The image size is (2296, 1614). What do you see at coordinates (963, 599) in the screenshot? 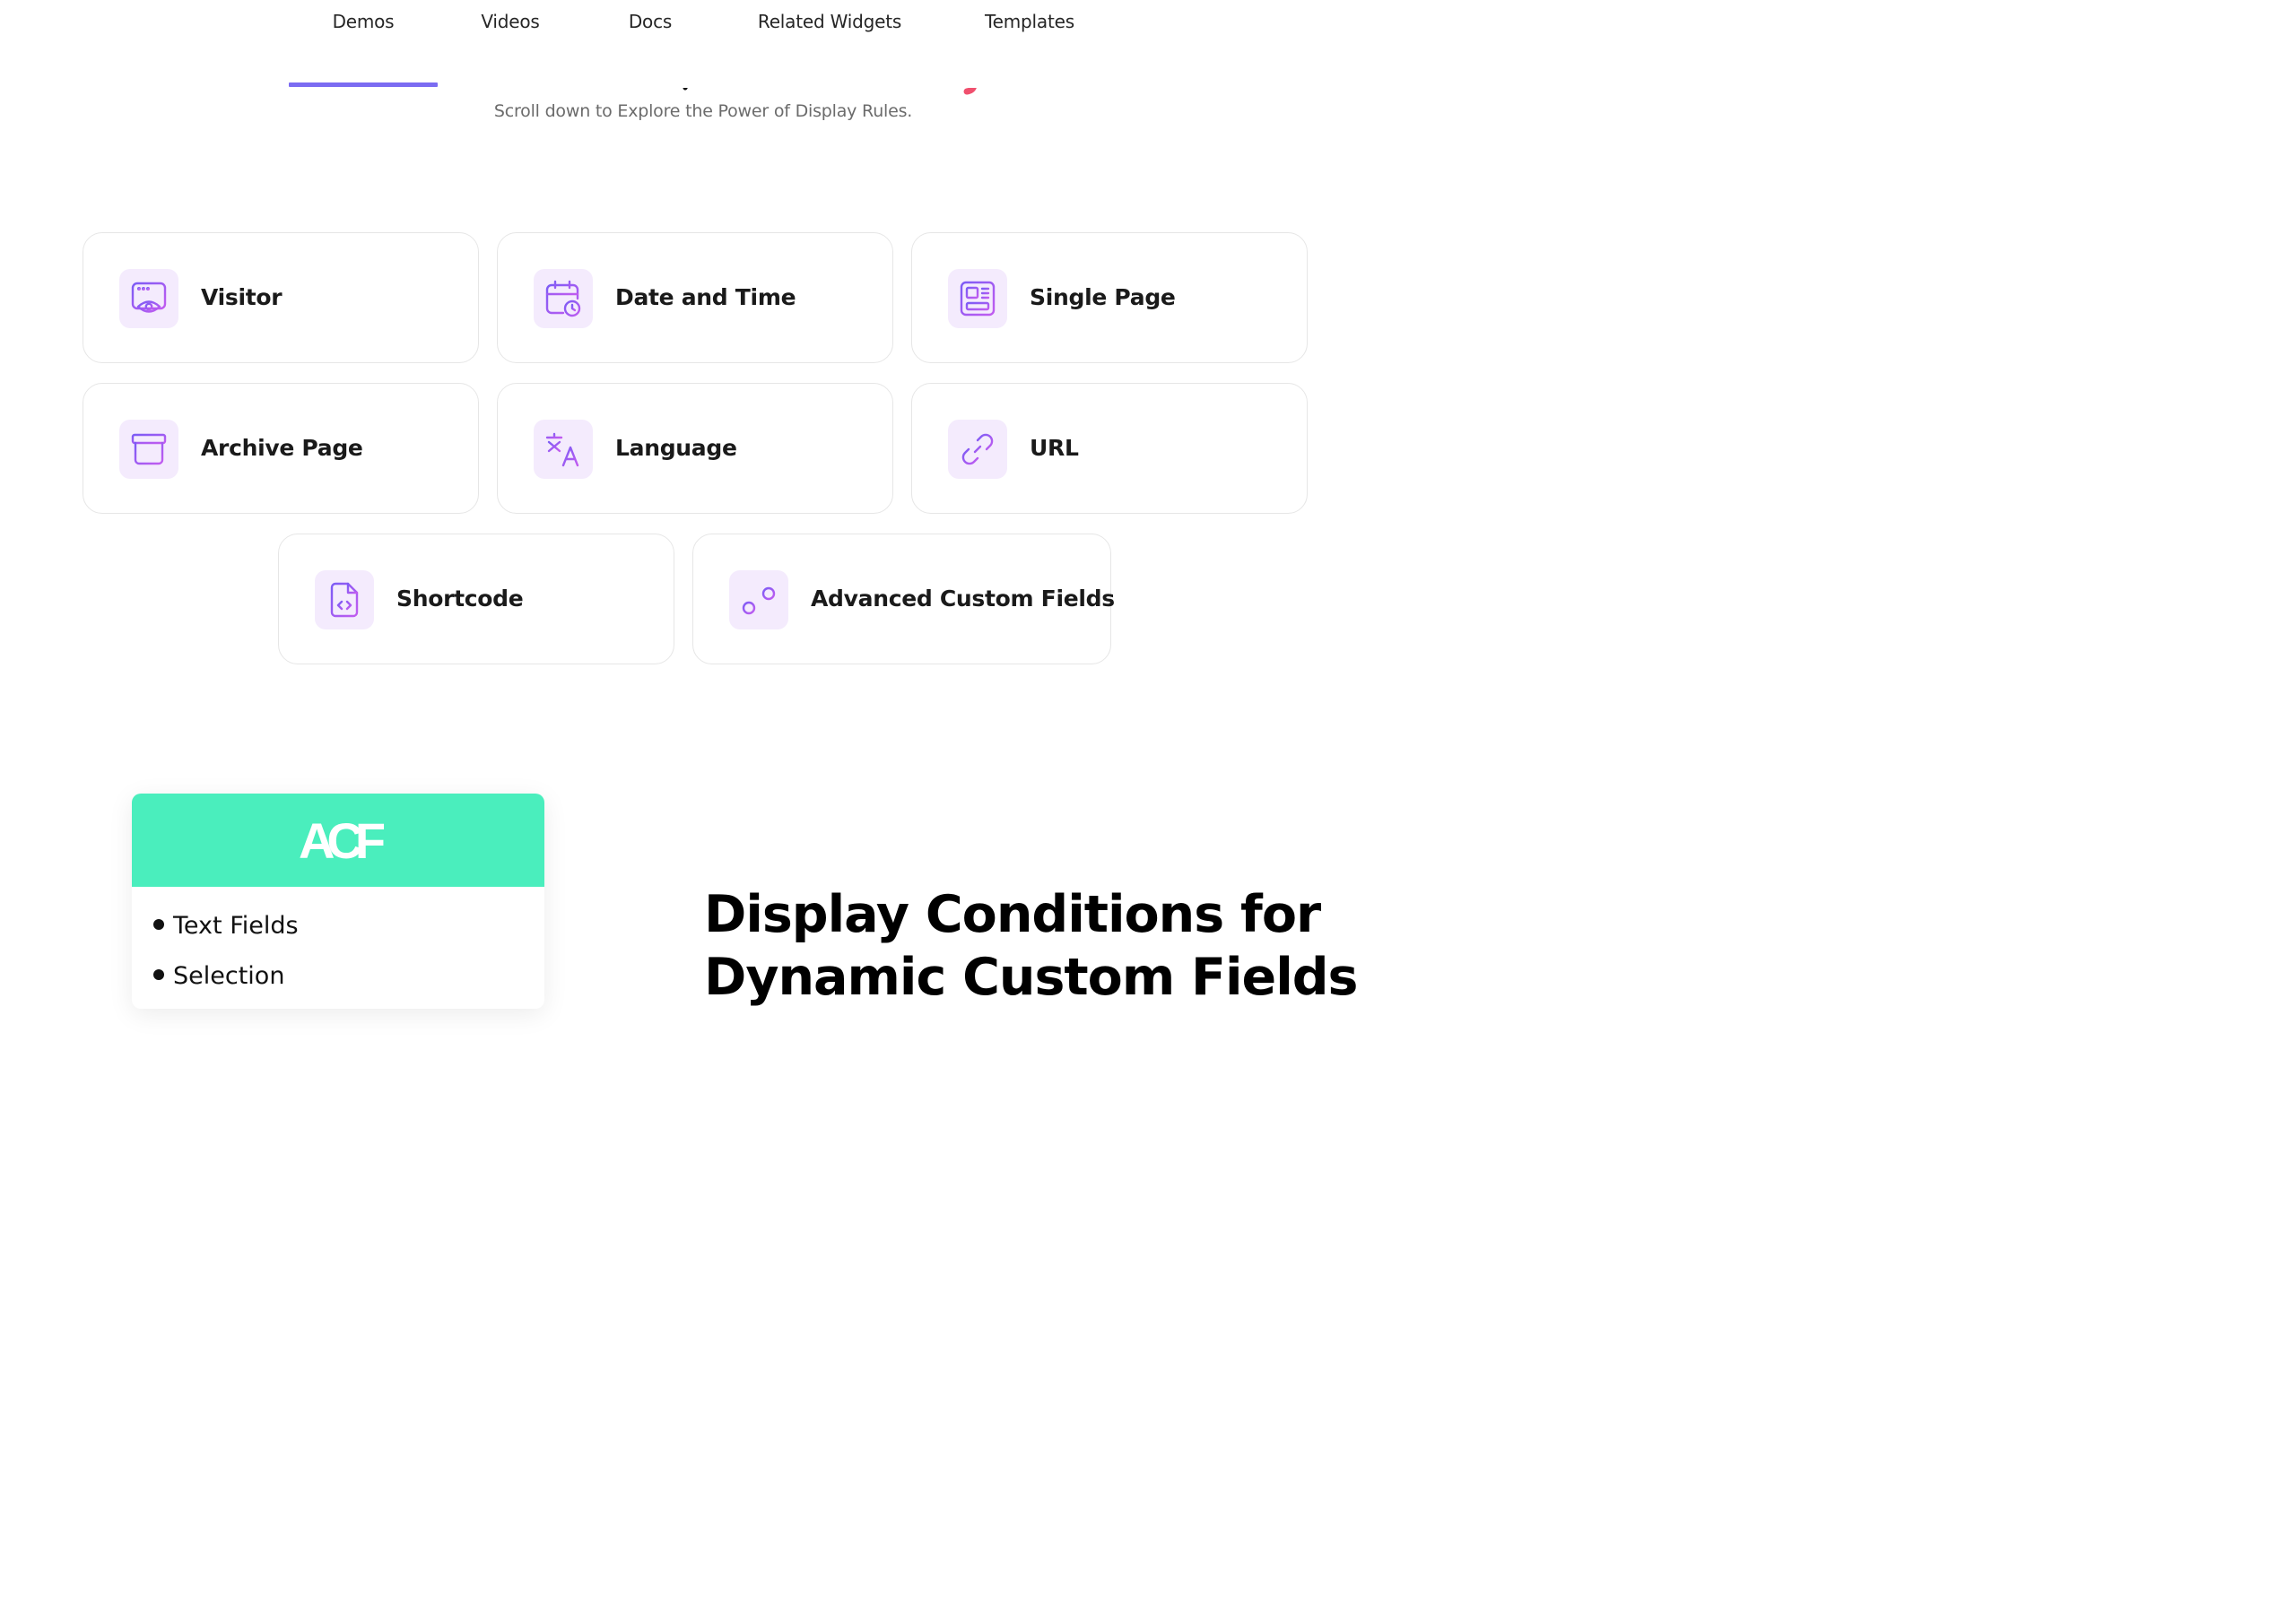
I see `condition-label: Advanced Custom Fields` at bounding box center [963, 599].